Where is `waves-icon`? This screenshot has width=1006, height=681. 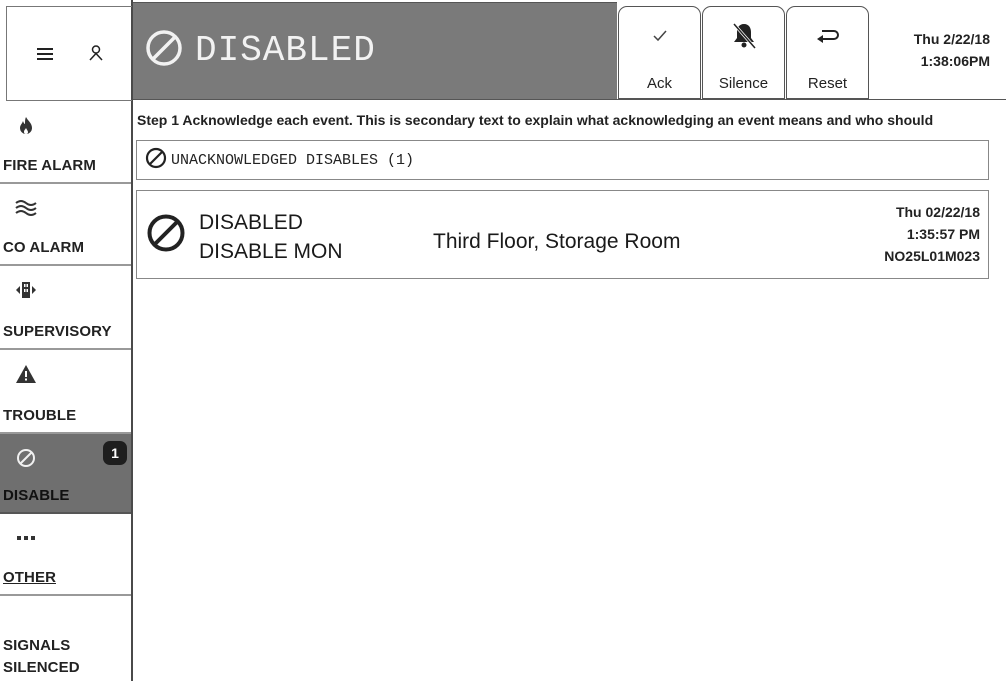 waves-icon is located at coordinates (26, 208).